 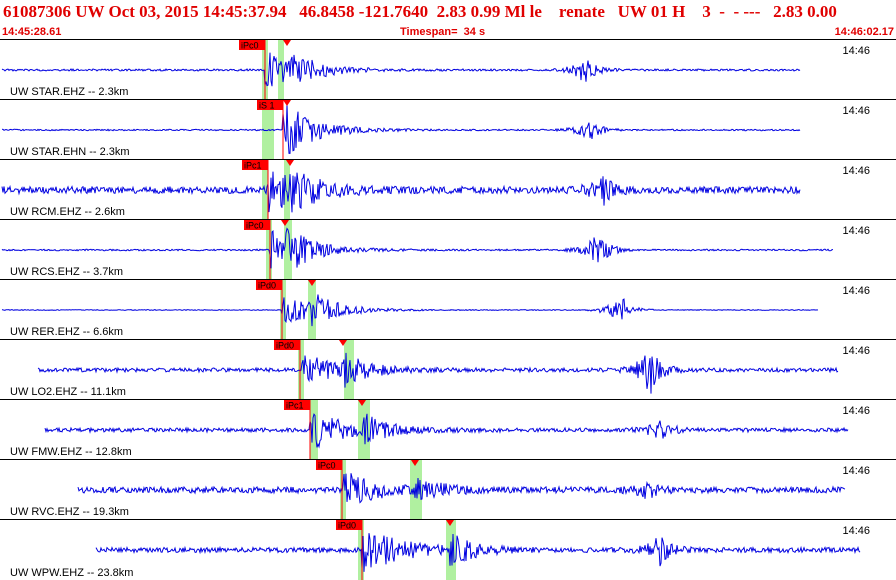 I want to click on trace-panel: iPd0 UW RER.EHZ -- 6.6km 14:46, so click(x=448, y=310).